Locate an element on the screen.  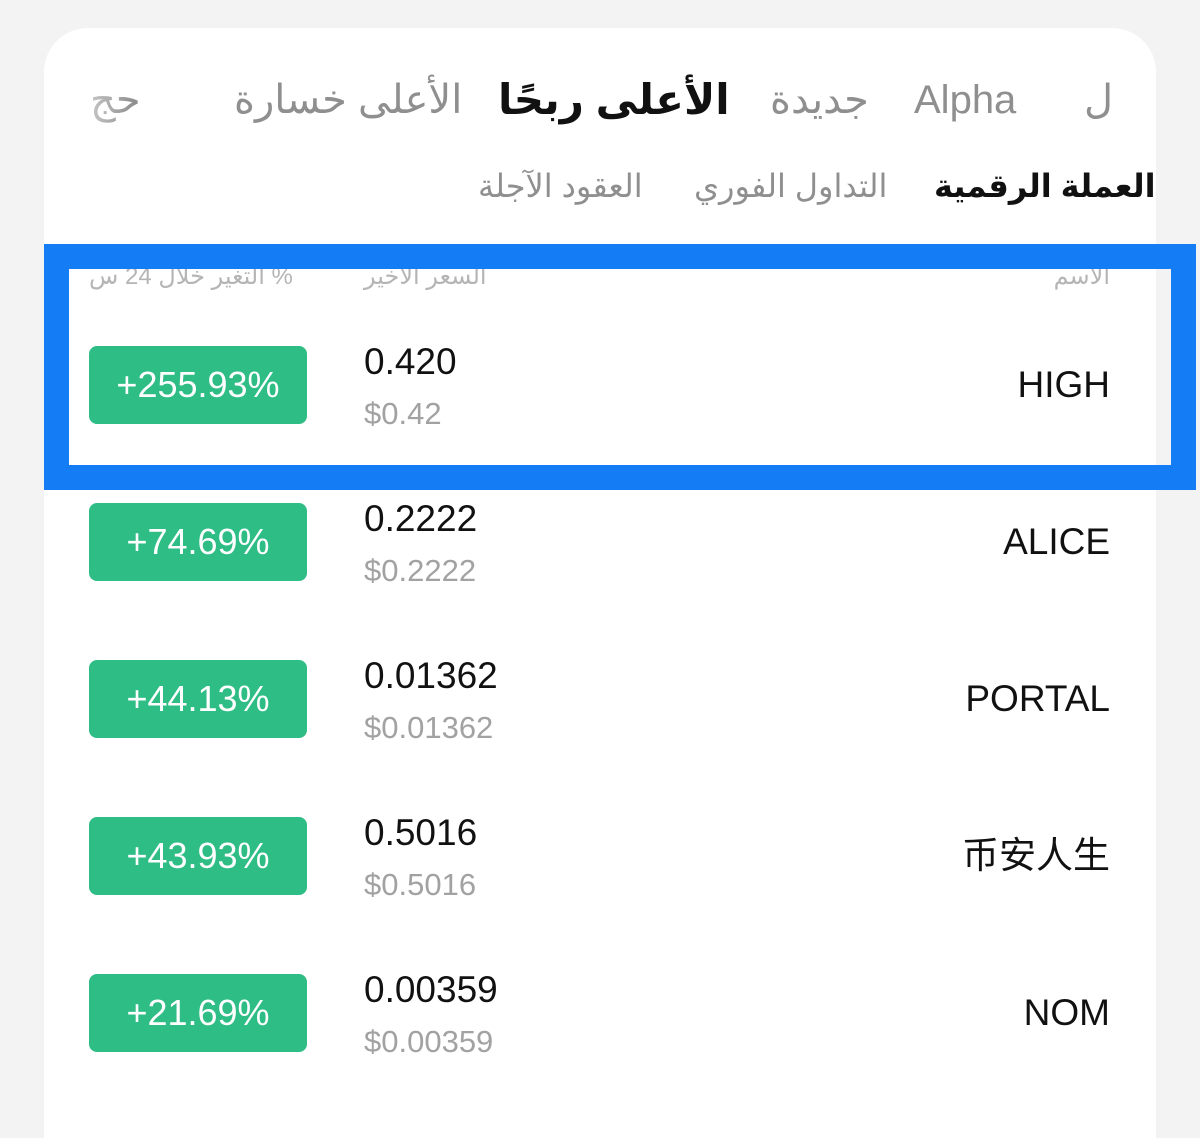
last-price: 0.5016 is located at coordinates (421, 832).